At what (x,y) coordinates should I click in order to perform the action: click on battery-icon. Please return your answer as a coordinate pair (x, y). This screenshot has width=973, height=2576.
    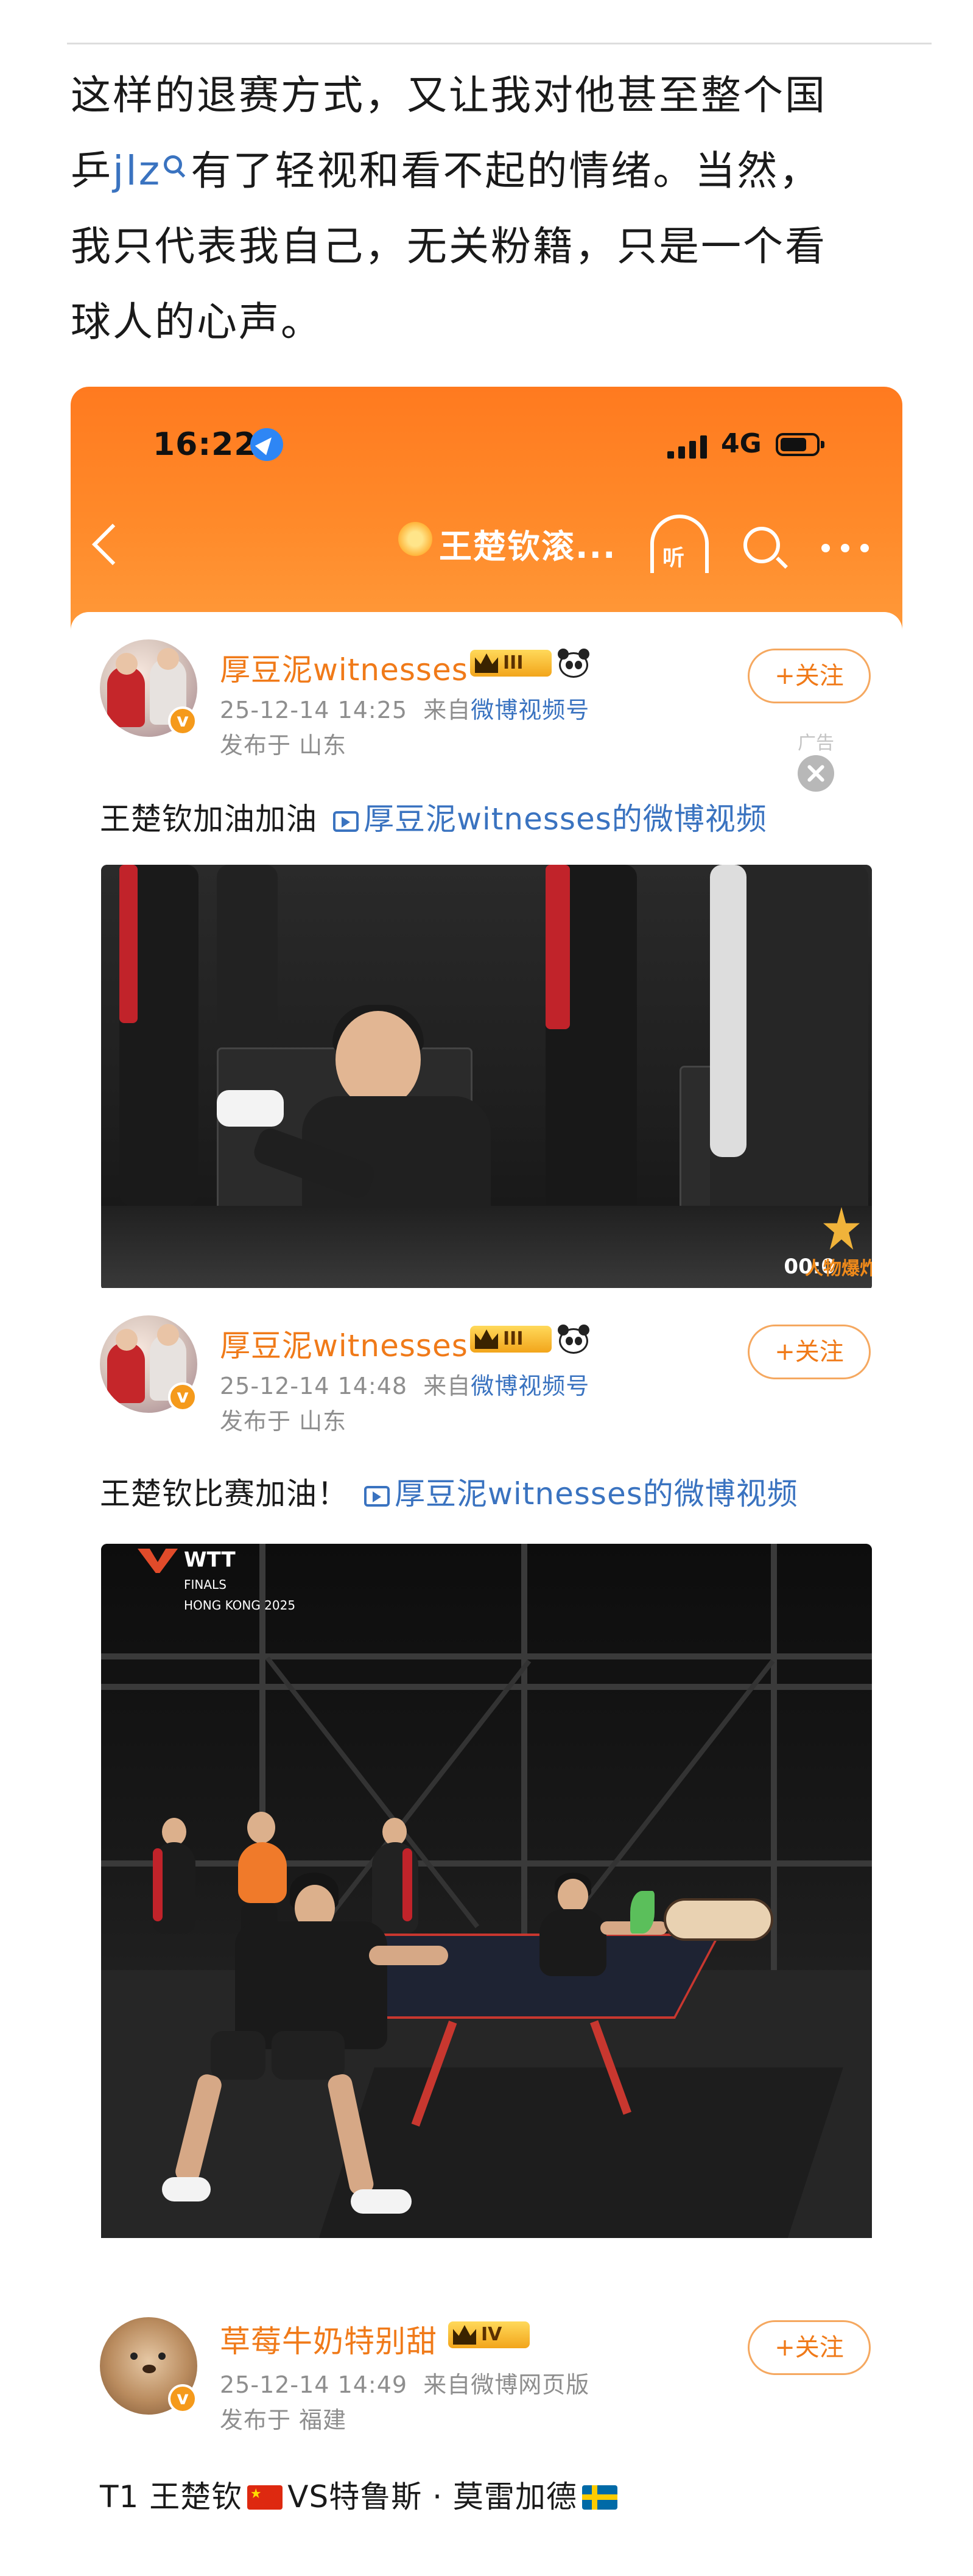
    Looking at the image, I should click on (800, 444).